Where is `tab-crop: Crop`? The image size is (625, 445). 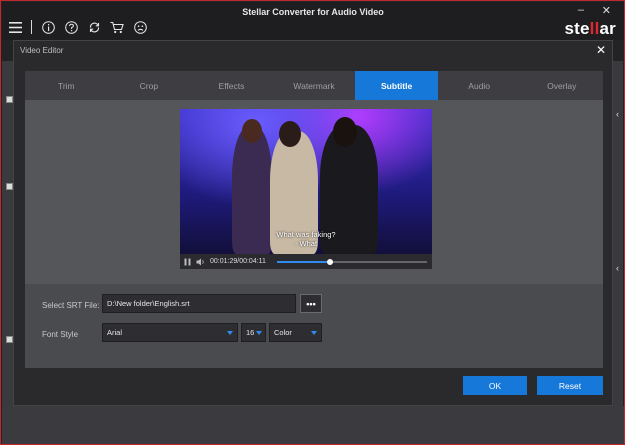 tab-crop: Crop is located at coordinates (149, 85).